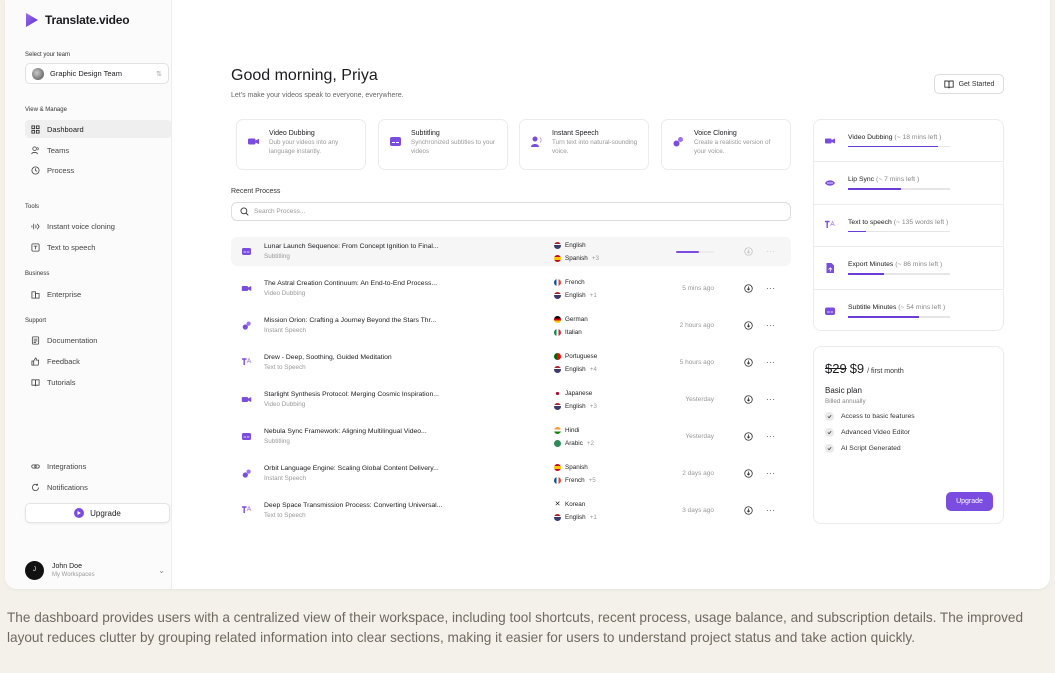  I want to click on sidebar-item-text-to-speech: Text to speech, so click(98, 247).